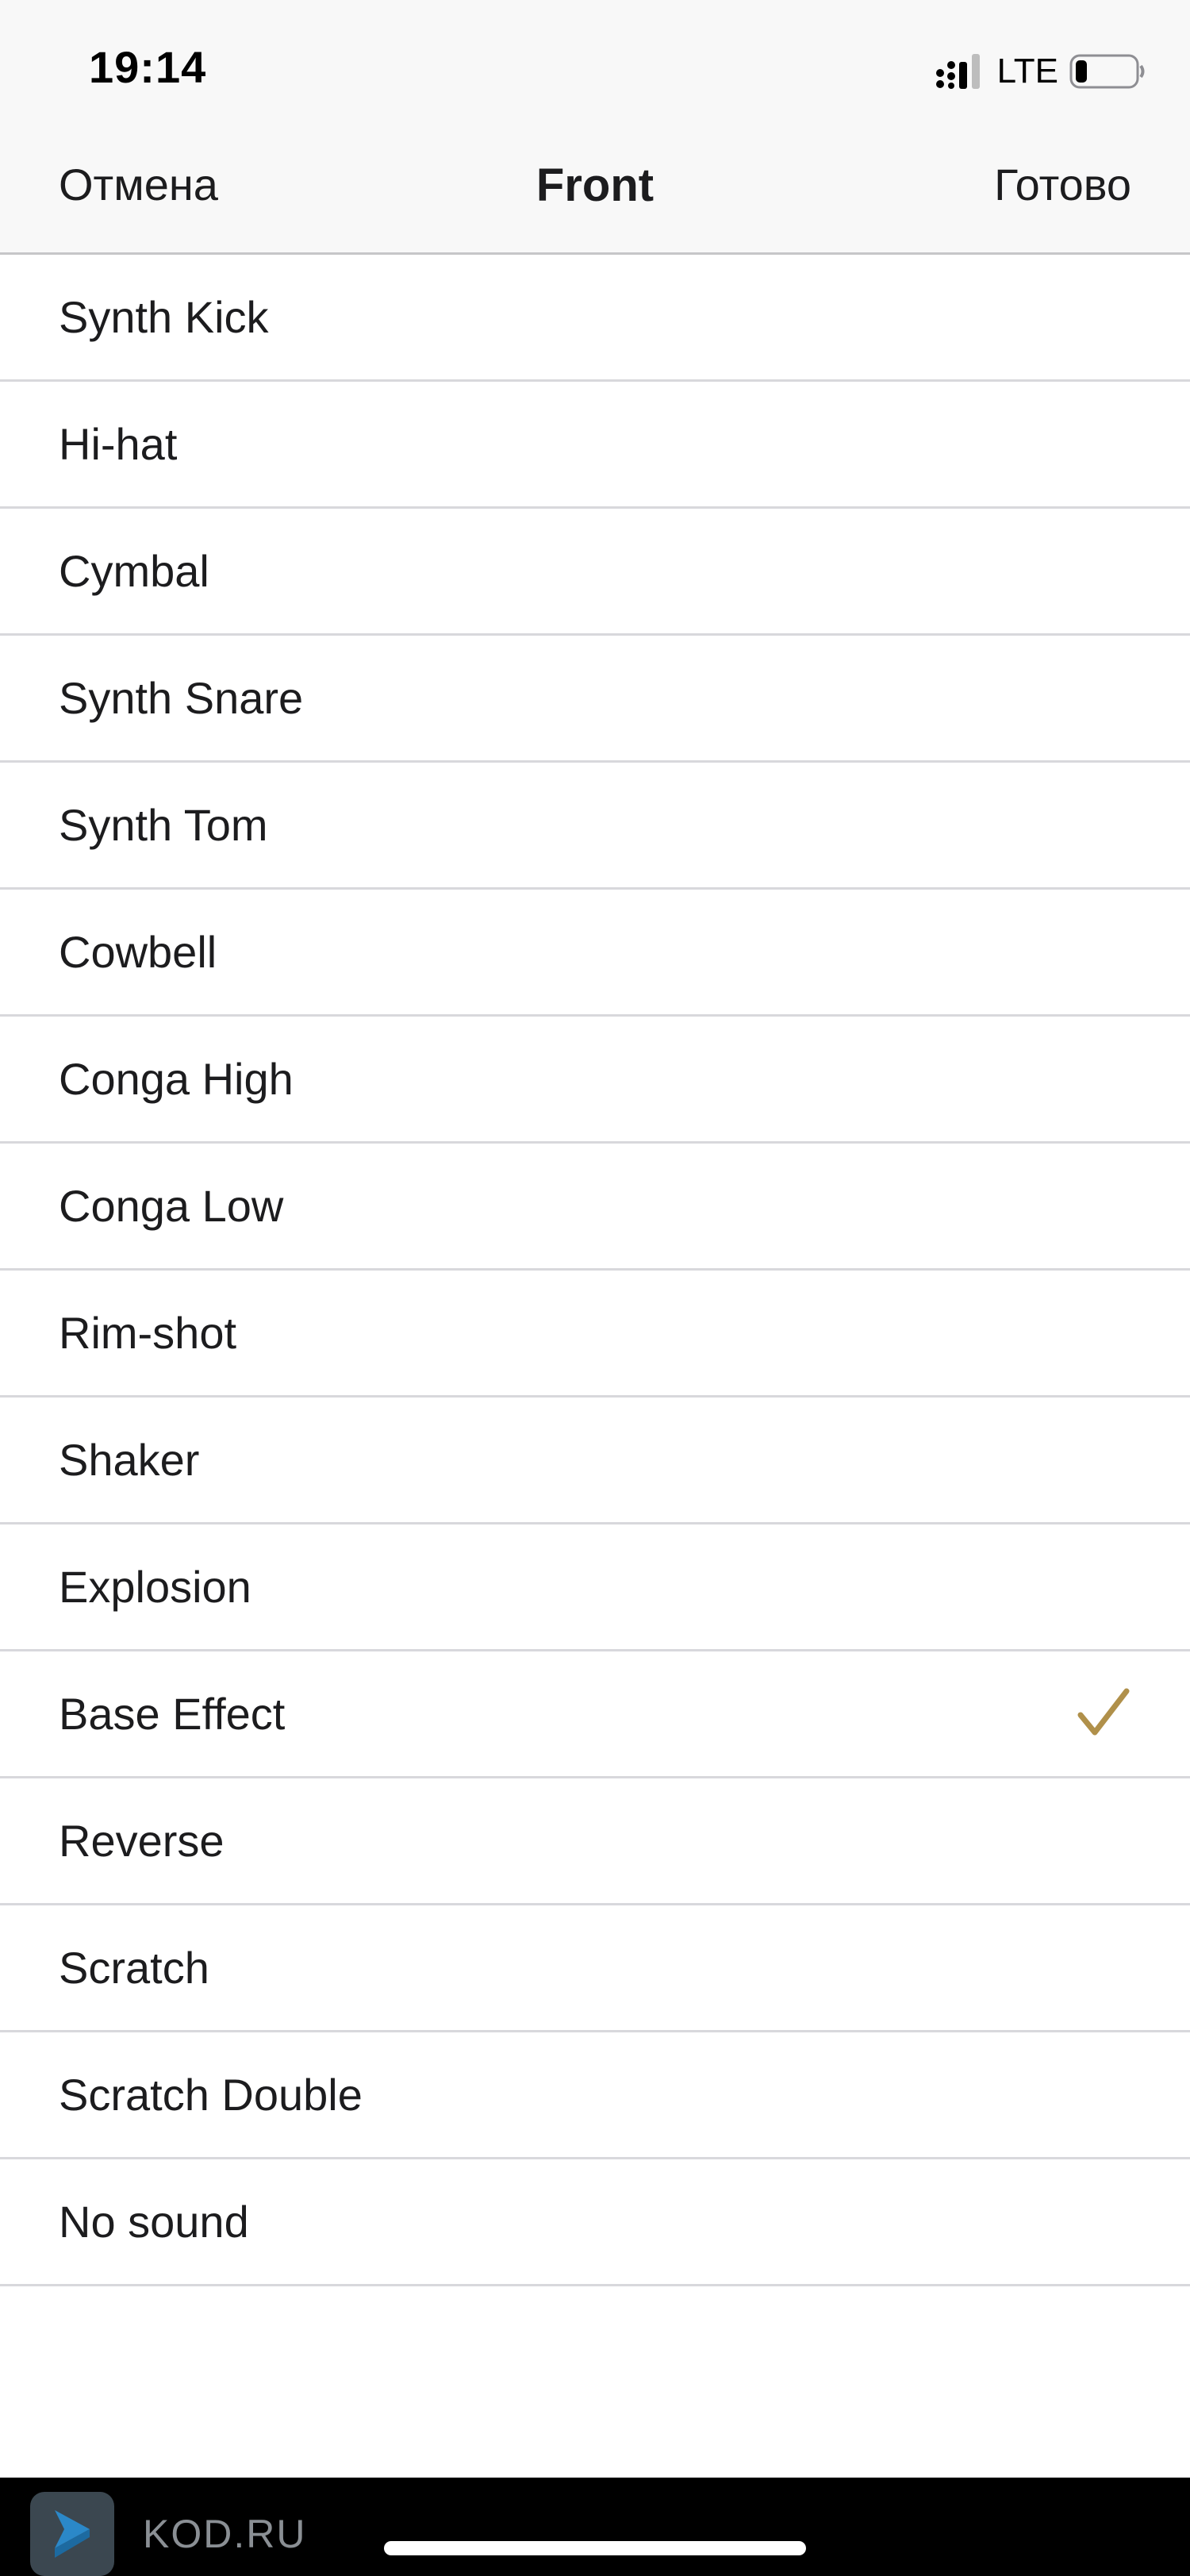 This screenshot has height=2576, width=1190. Describe the element at coordinates (595, 1969) in the screenshot. I see `sound-option-row: Scratch` at that location.